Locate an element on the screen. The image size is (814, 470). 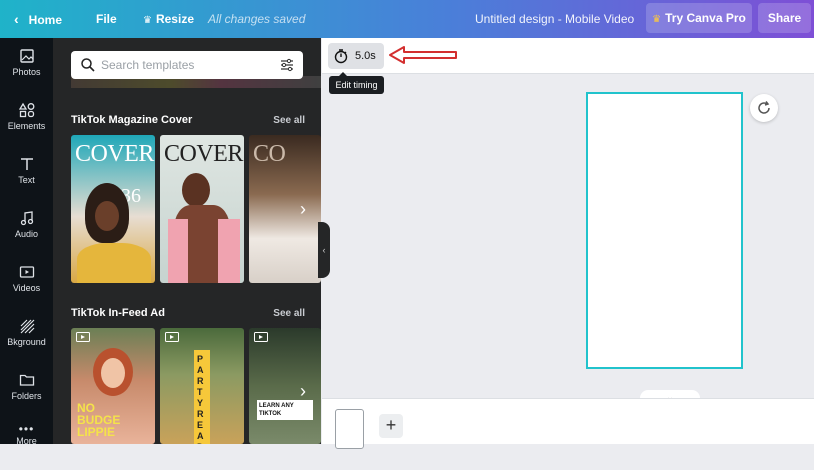
sidebar-item-videos: Videos is located at coordinates (26, 282).